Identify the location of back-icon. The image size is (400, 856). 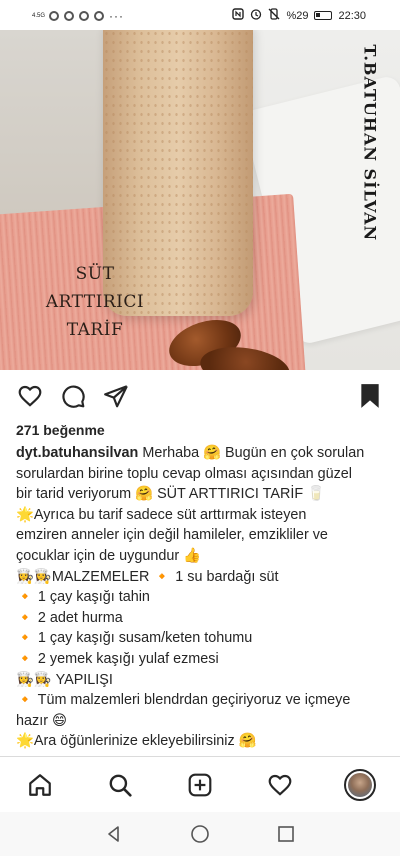
(114, 834).